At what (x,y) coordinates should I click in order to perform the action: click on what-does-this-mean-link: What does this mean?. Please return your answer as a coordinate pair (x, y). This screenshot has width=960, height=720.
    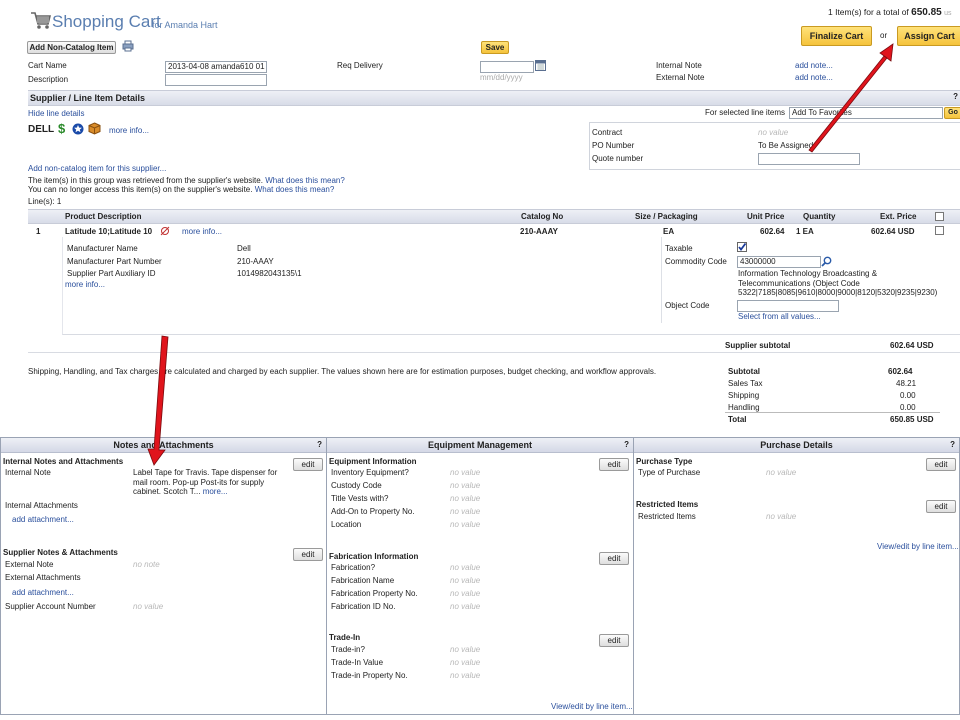
    Looking at the image, I should click on (305, 180).